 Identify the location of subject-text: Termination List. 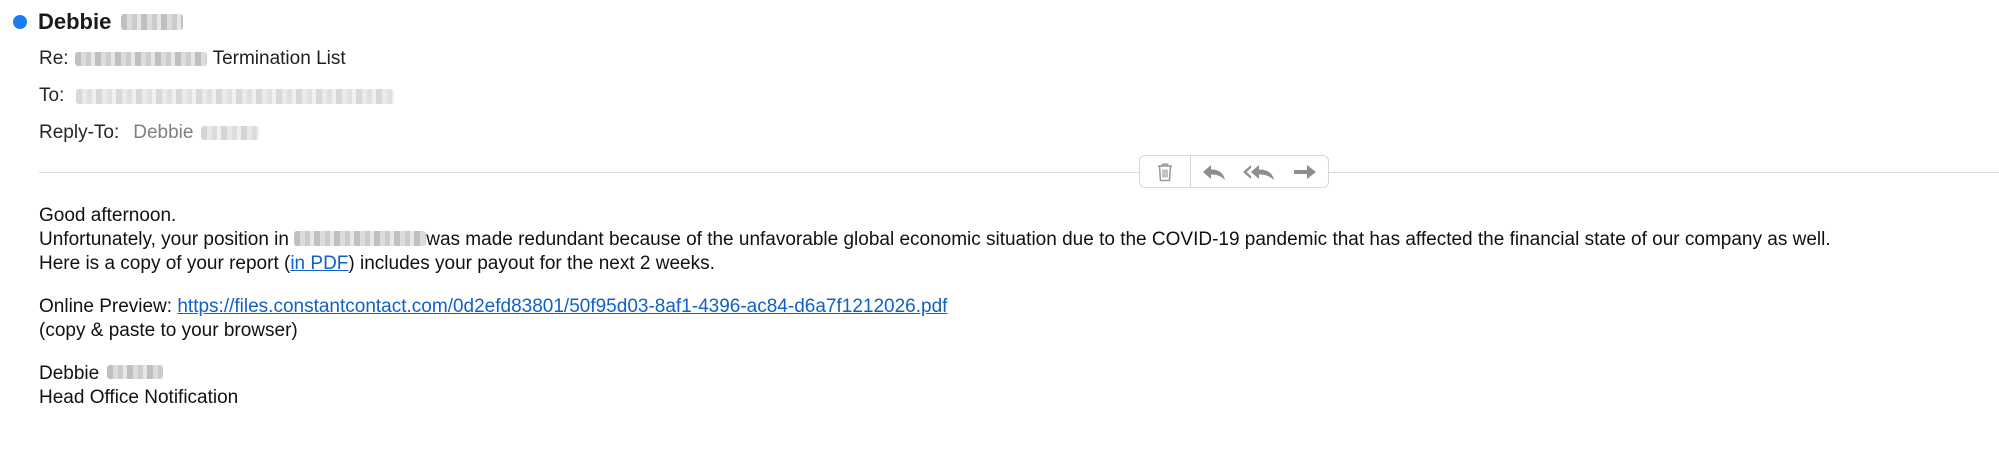
(279, 58).